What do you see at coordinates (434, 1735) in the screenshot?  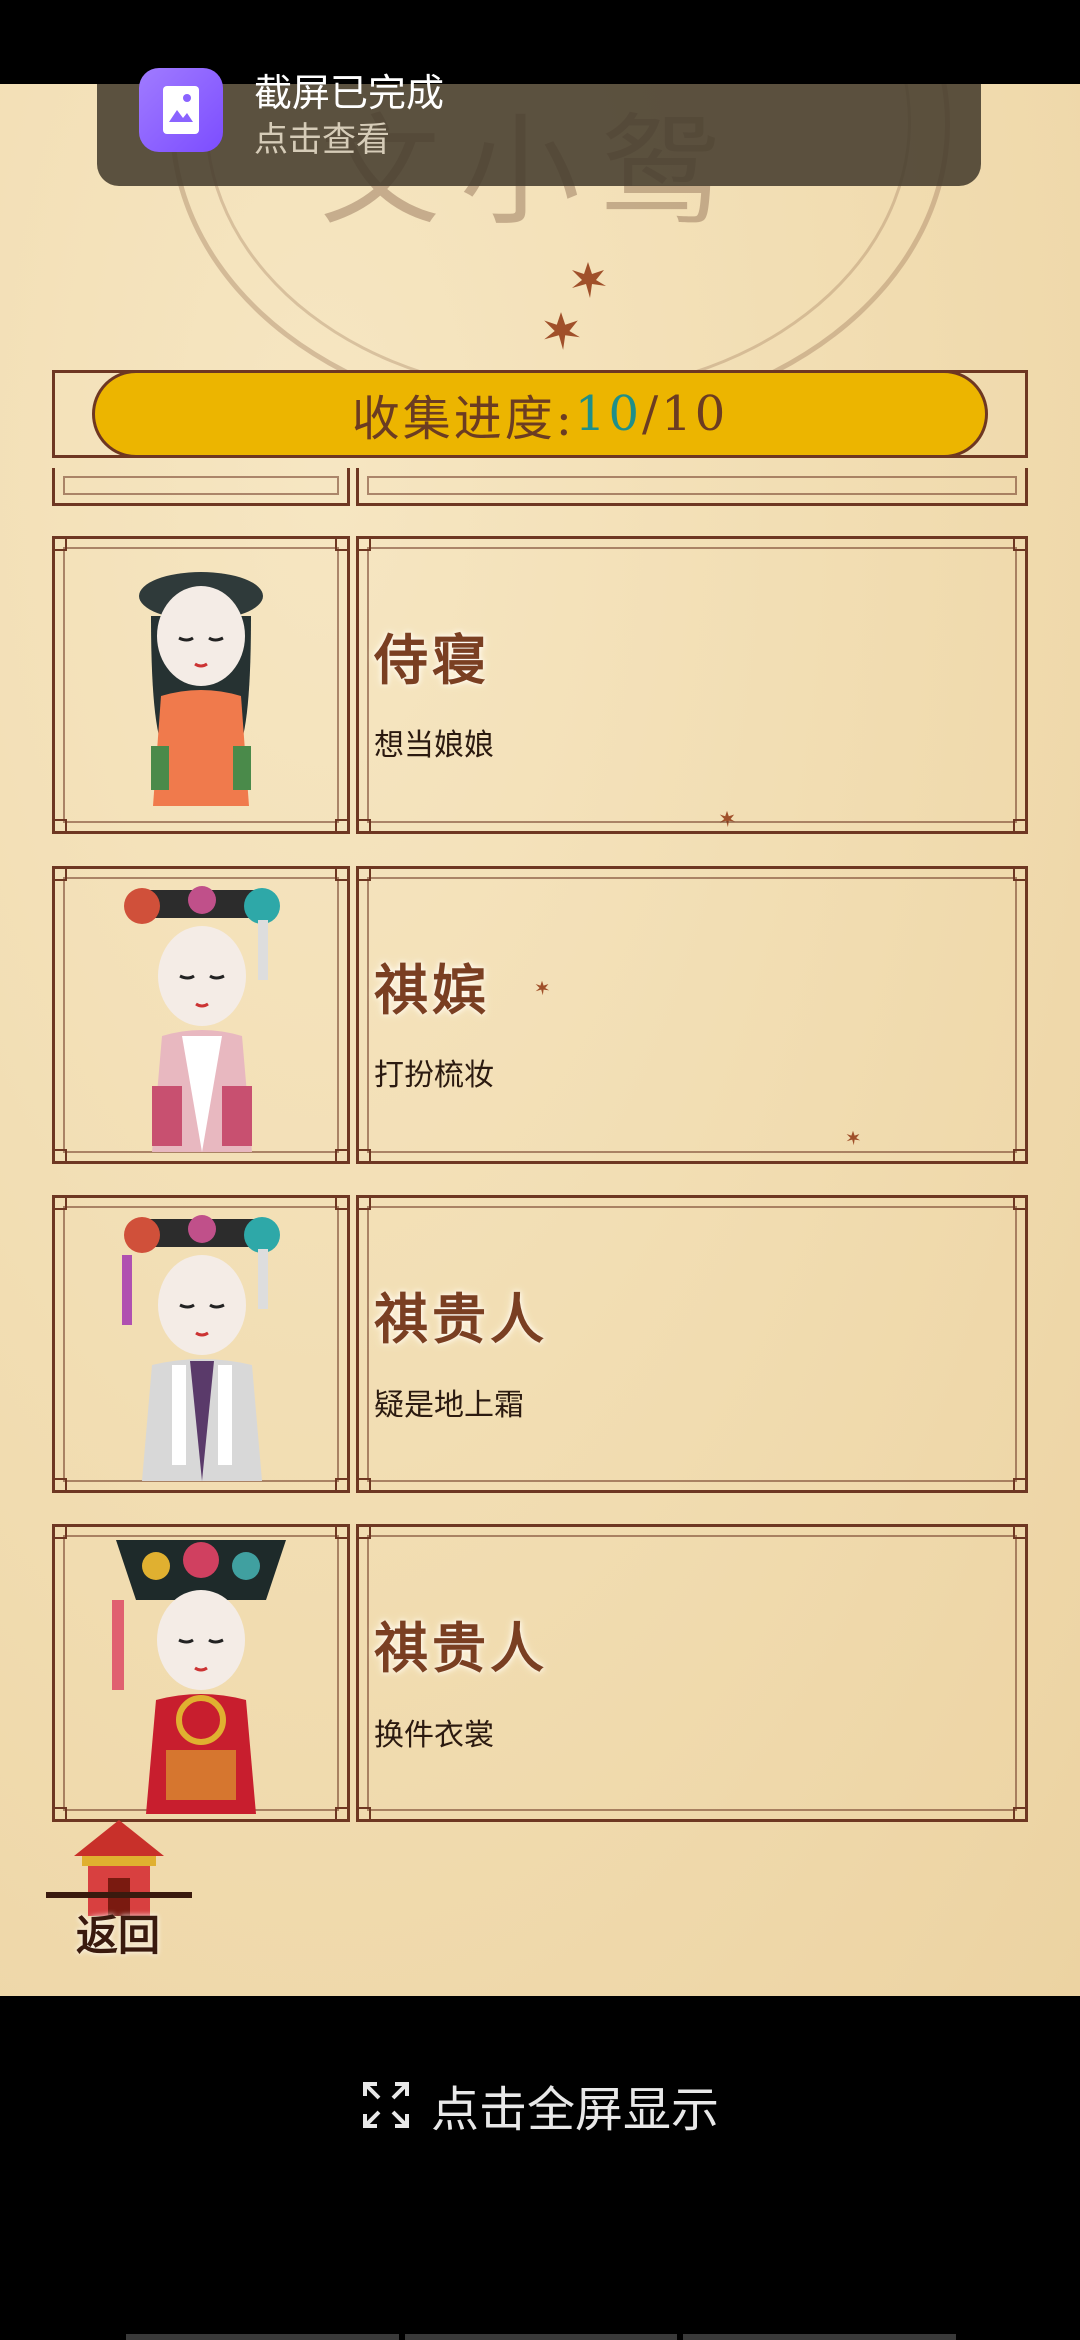 I see `card-description: 换件衣裳` at bounding box center [434, 1735].